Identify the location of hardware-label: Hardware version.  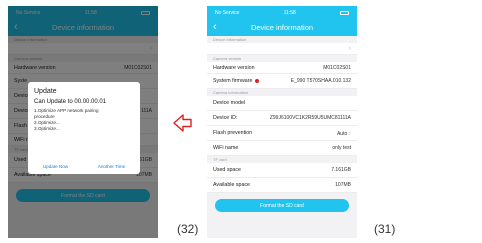
(234, 67).